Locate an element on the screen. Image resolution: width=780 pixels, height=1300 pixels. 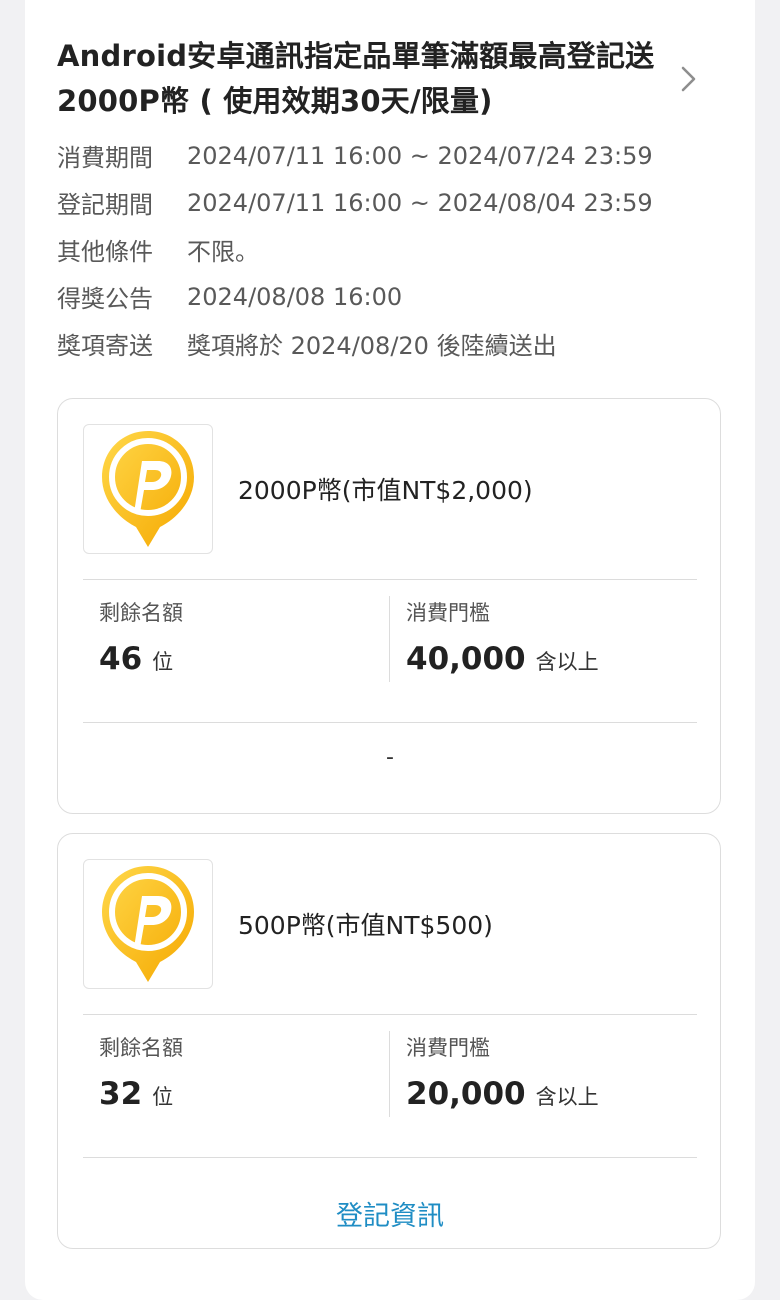
info-row-prize-delivery: 獎項寄送 獎項將於 2024/08/20 後陸續送出 is located at coordinates (397, 343).